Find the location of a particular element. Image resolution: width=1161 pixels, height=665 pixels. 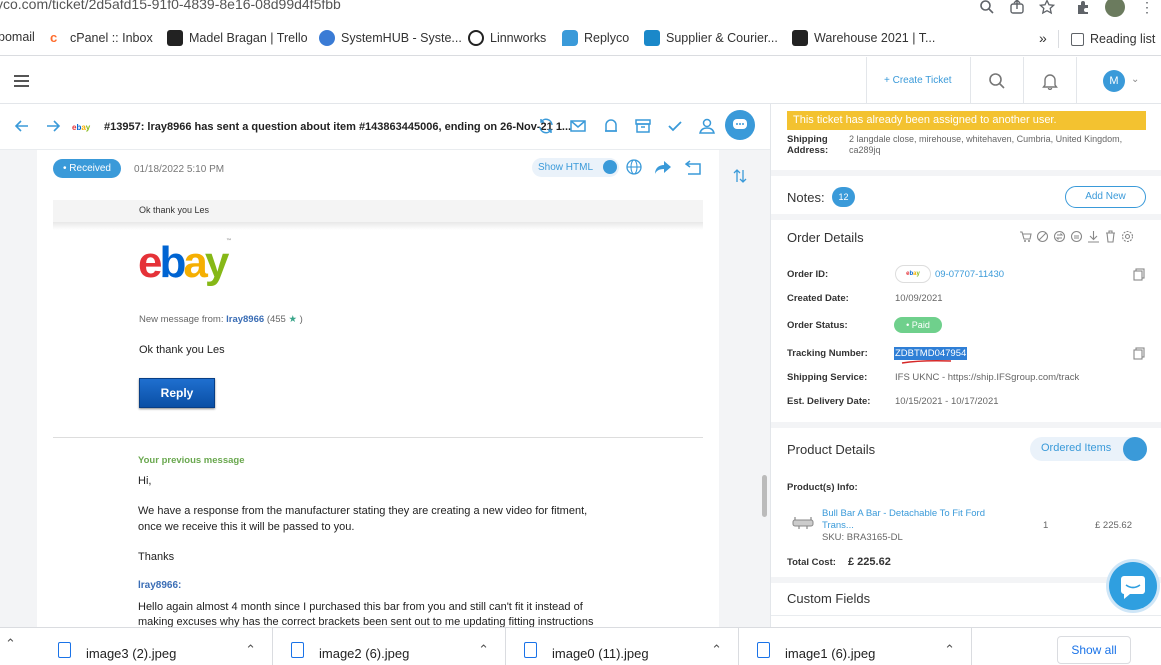

profile-avatar is located at coordinates (1115, 8).